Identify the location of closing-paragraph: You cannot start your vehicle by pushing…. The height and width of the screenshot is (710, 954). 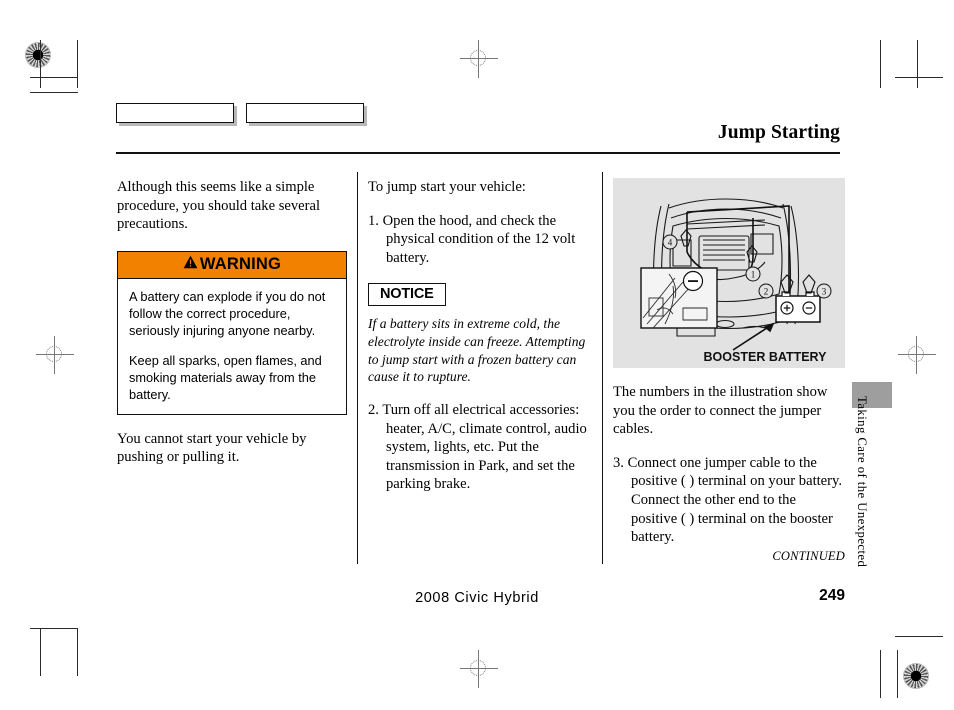
(212, 448).